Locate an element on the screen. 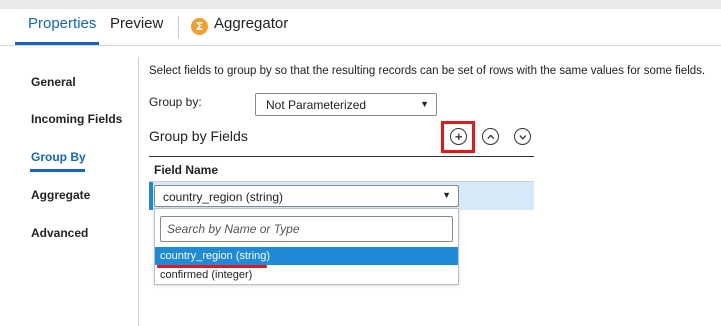  selected-row-marker is located at coordinates (151, 196).